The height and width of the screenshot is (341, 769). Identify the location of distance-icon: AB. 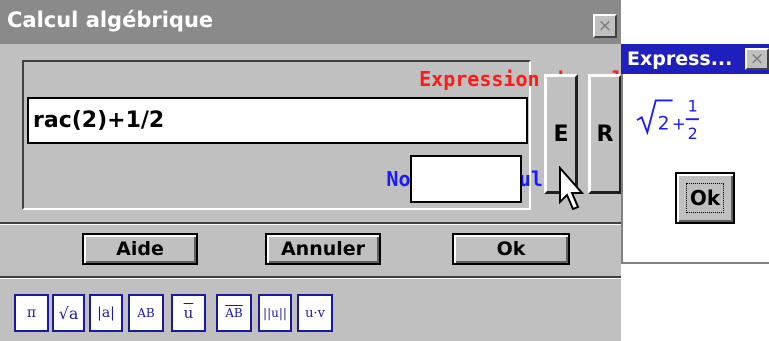
(146, 313).